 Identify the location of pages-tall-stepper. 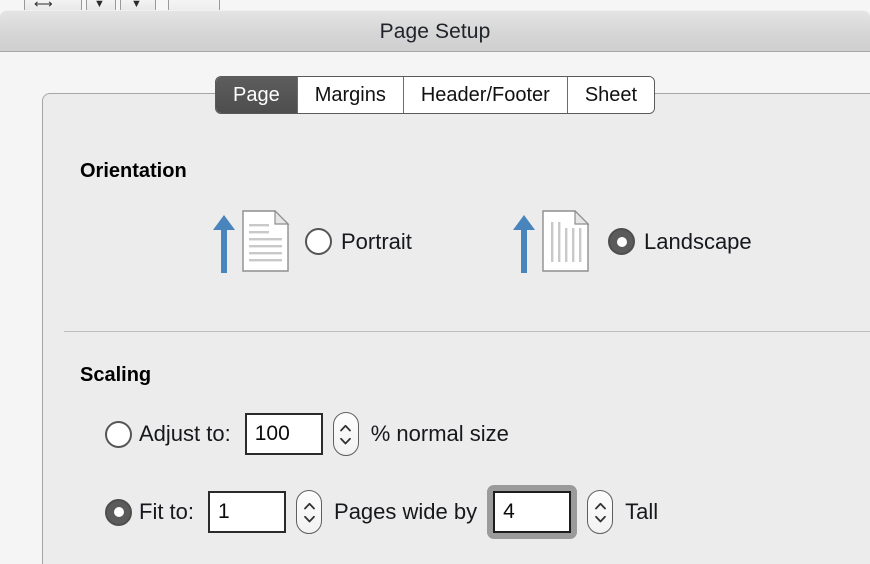
(600, 512).